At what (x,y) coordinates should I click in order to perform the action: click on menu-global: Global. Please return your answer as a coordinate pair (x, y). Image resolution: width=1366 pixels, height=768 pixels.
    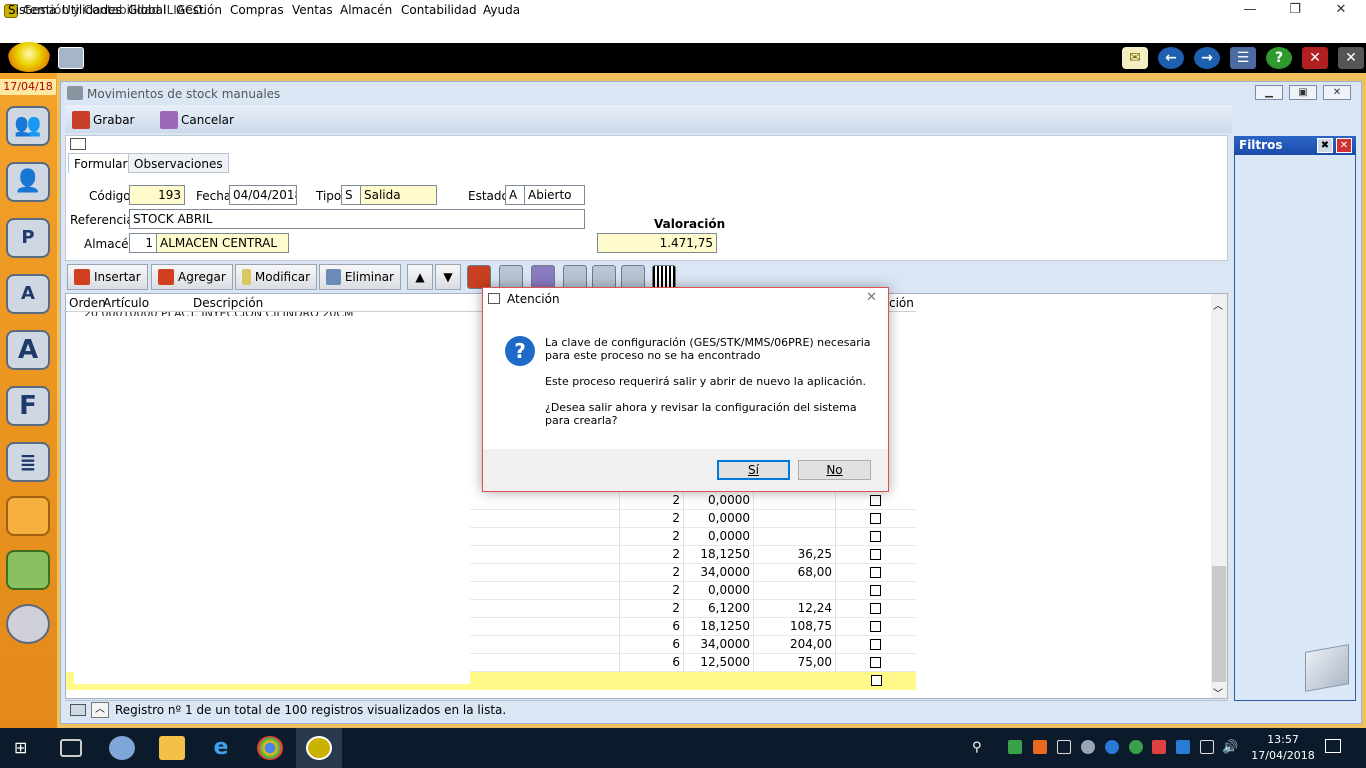
    Looking at the image, I should click on (147, 10).